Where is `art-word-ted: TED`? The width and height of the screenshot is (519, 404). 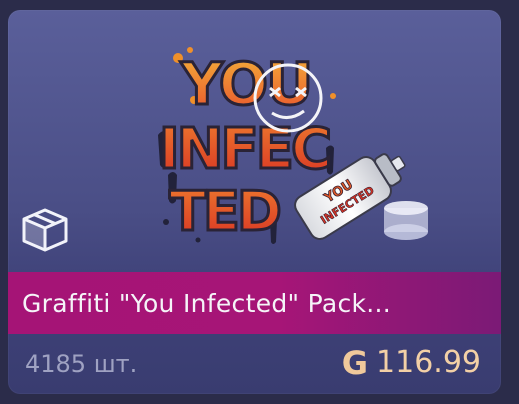
art-word-ted: TED is located at coordinates (226, 212).